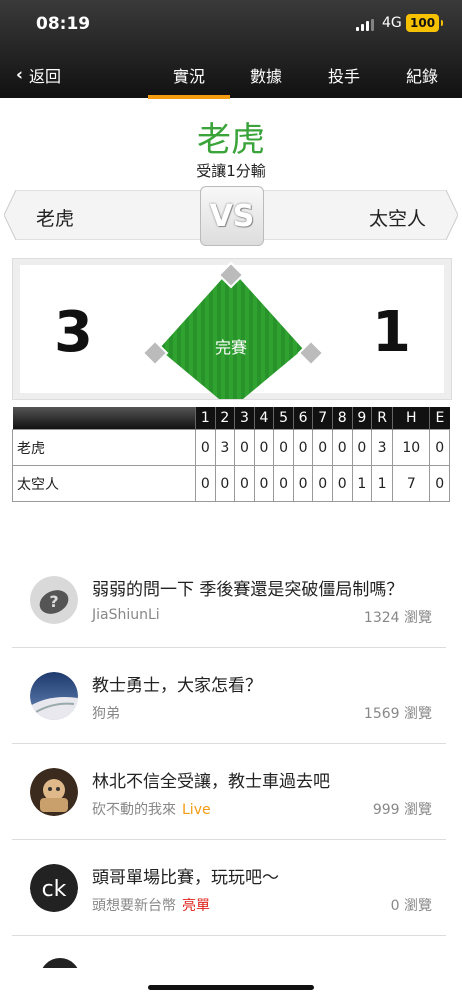 Image resolution: width=462 pixels, height=1000 pixels. Describe the element at coordinates (411, 418) in the screenshot. I see `header-hits: H` at that location.